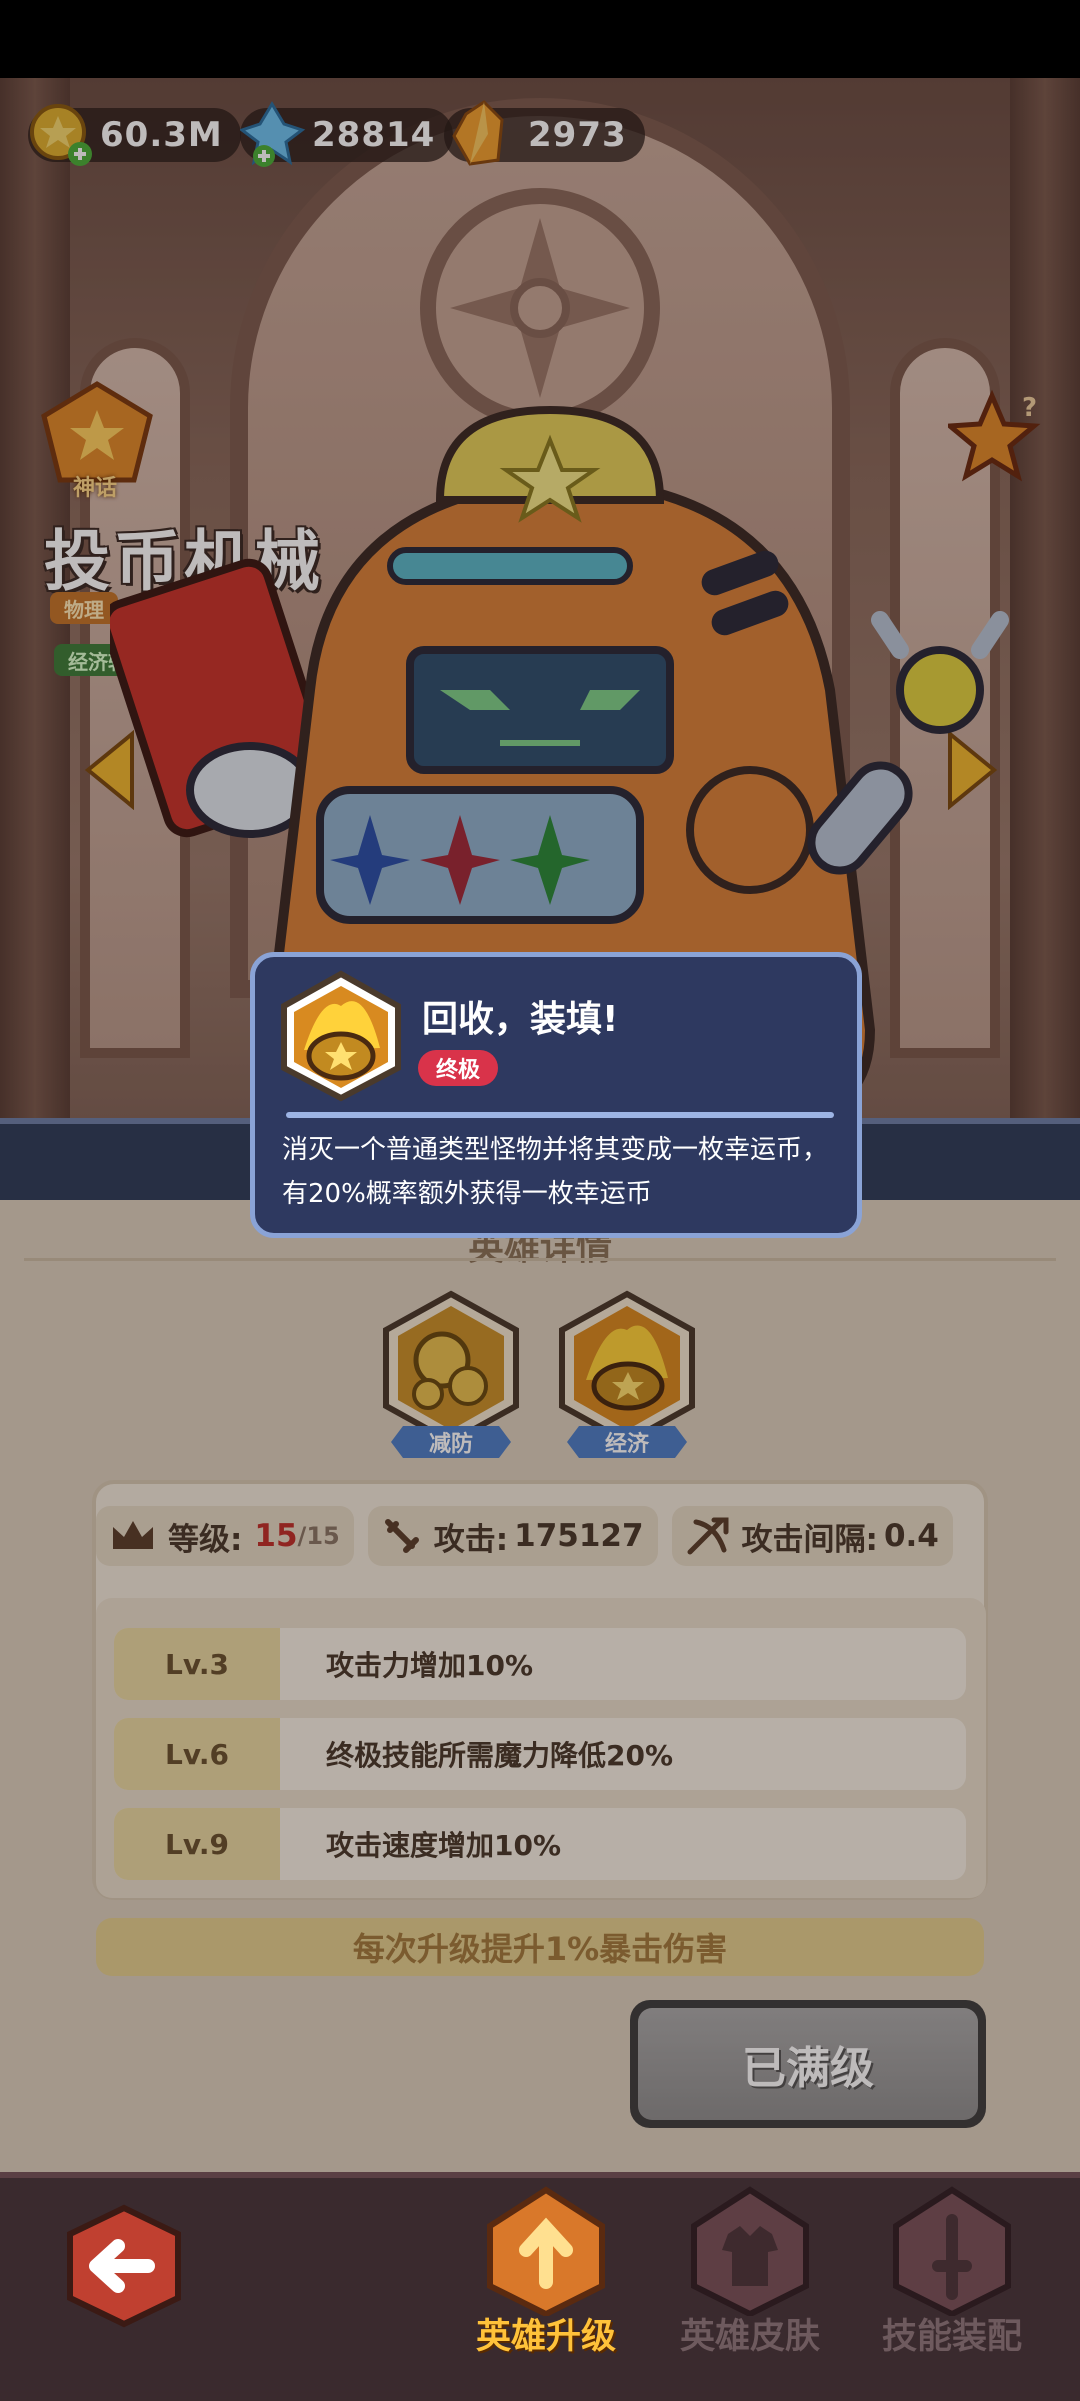  What do you see at coordinates (749, 2337) in the screenshot?
I see `nav-label: 英雄皮肤` at bounding box center [749, 2337].